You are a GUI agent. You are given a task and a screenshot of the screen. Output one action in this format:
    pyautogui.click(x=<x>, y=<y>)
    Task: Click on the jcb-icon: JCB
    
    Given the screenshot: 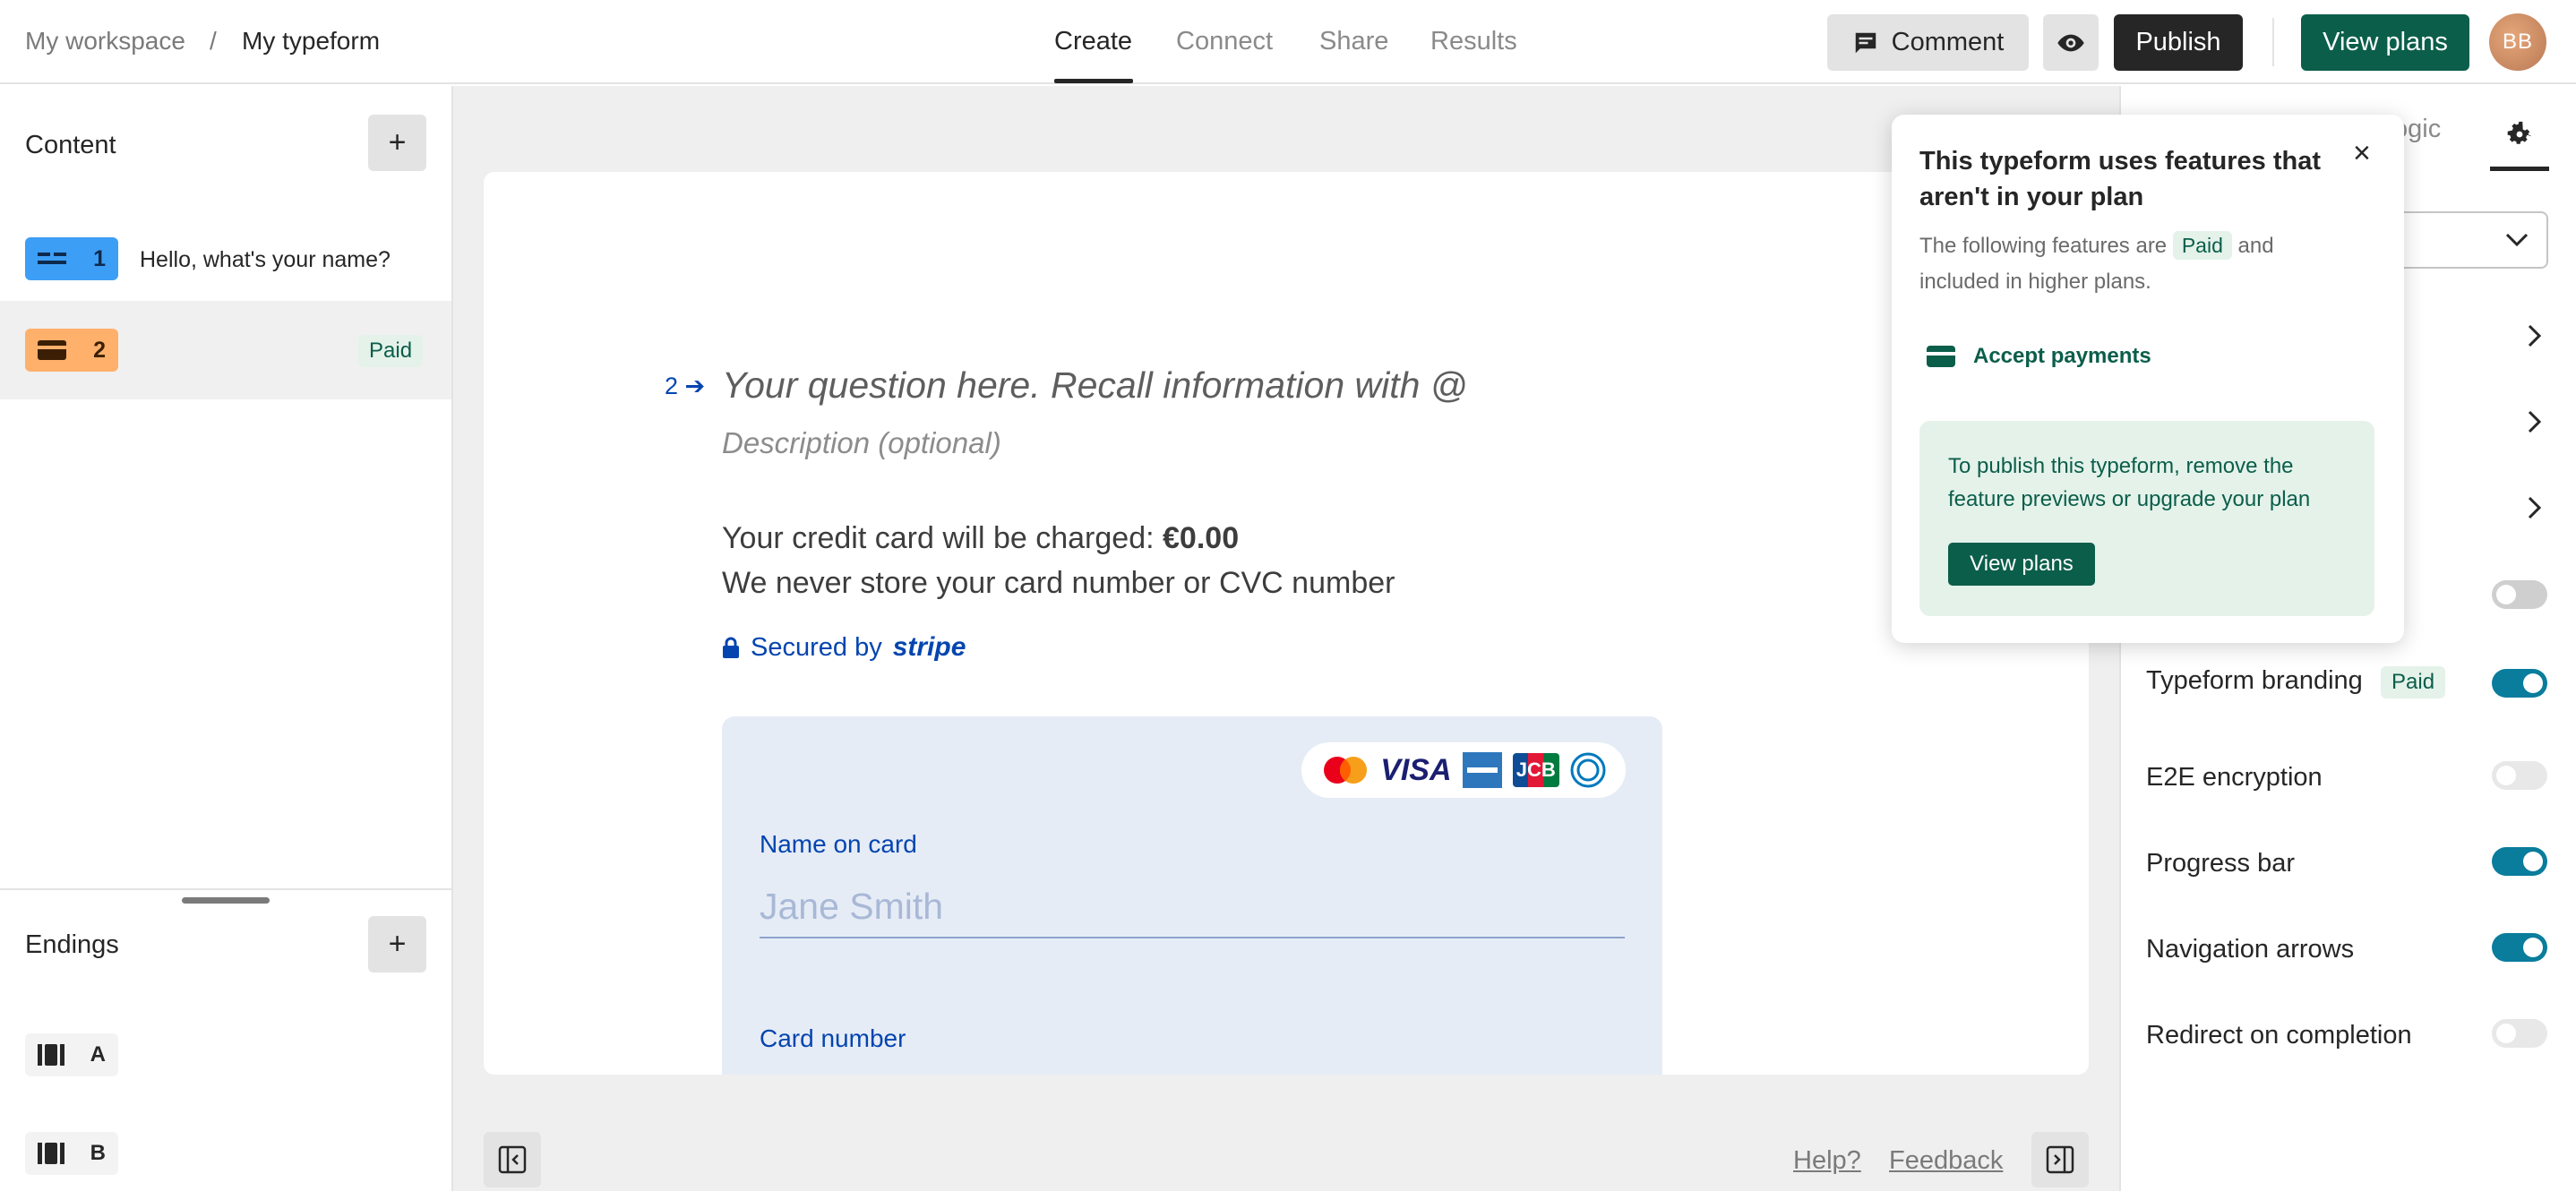 What is the action you would take?
    pyautogui.click(x=1535, y=770)
    